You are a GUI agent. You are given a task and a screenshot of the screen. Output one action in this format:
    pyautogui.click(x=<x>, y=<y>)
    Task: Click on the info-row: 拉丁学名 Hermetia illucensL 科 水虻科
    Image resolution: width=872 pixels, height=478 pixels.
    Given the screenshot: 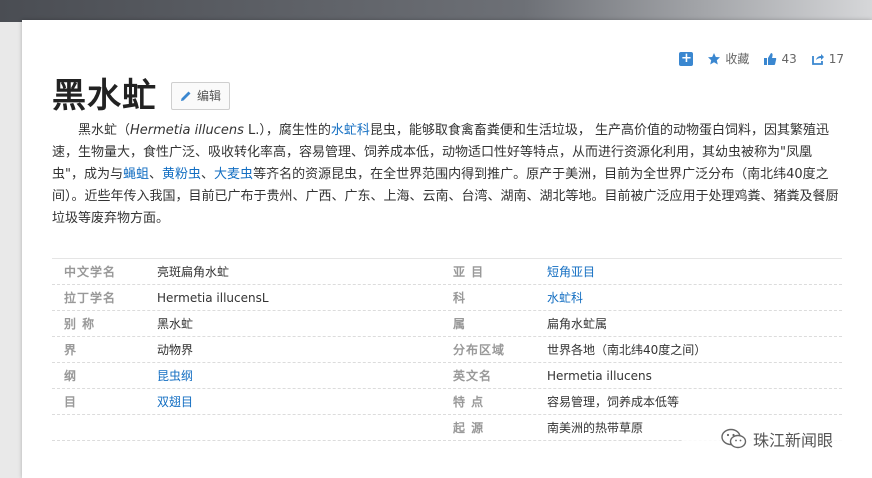 What is the action you would take?
    pyautogui.click(x=447, y=298)
    